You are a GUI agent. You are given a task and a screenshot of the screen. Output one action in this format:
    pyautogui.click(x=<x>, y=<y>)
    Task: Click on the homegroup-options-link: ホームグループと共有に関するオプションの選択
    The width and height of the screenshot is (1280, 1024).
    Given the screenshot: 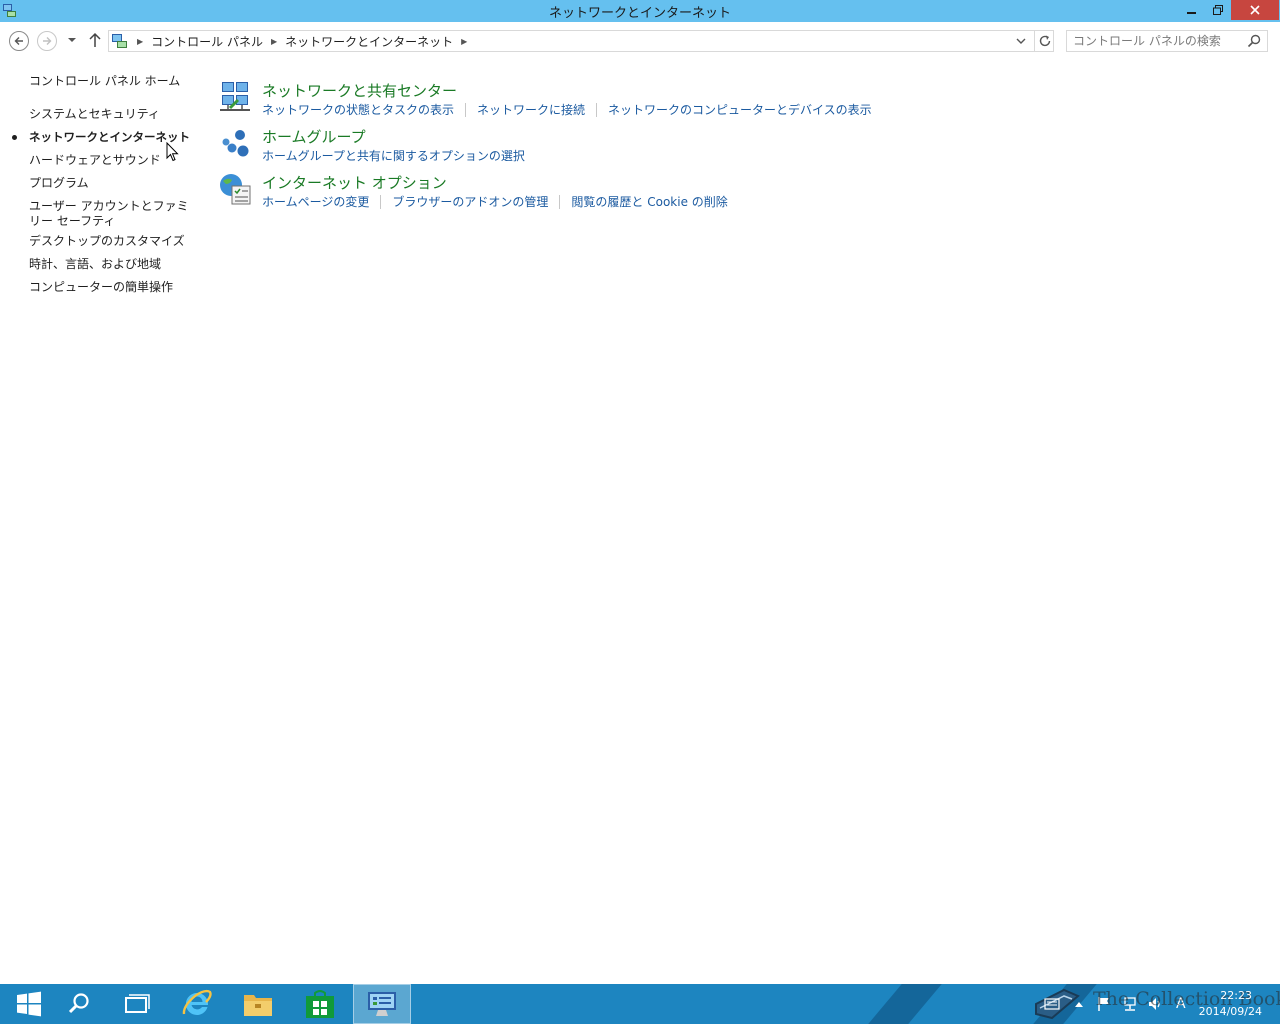 What is the action you would take?
    pyautogui.click(x=393, y=155)
    